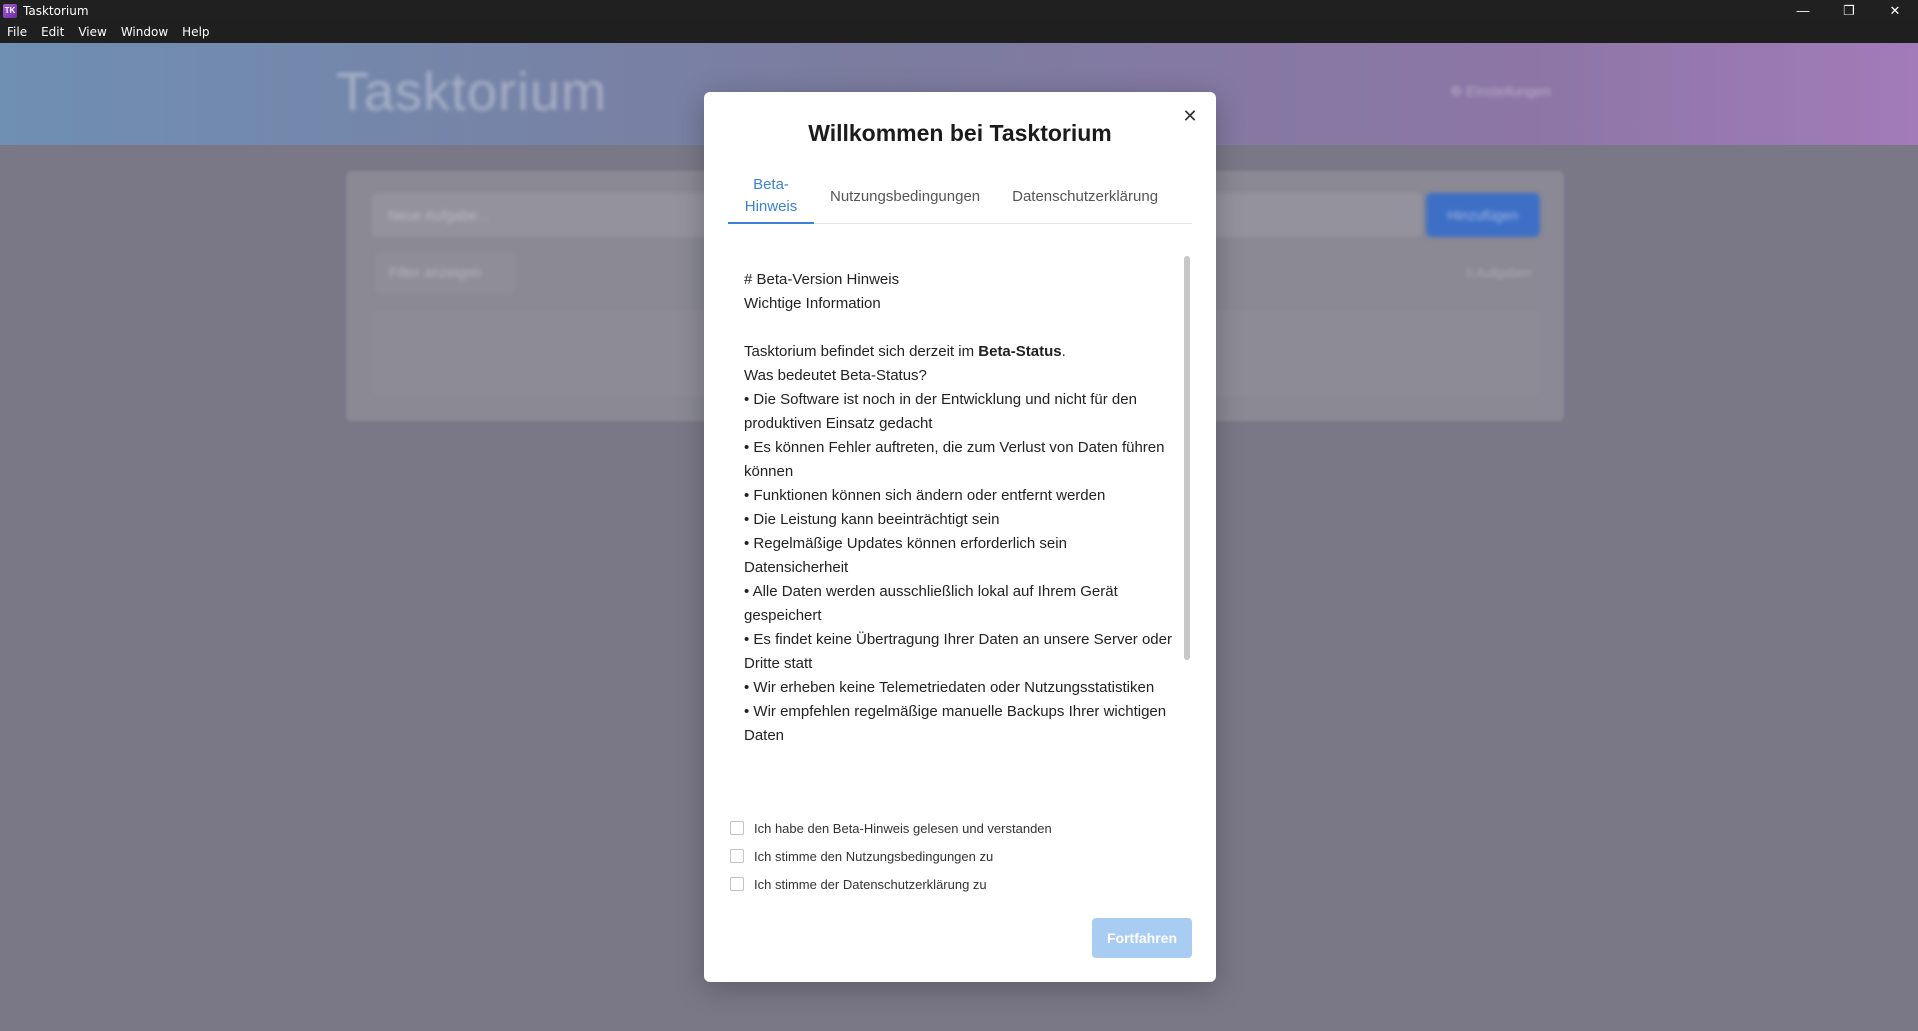  I want to click on tab-beta-hinweis: Beta- Hinweis, so click(771, 197).